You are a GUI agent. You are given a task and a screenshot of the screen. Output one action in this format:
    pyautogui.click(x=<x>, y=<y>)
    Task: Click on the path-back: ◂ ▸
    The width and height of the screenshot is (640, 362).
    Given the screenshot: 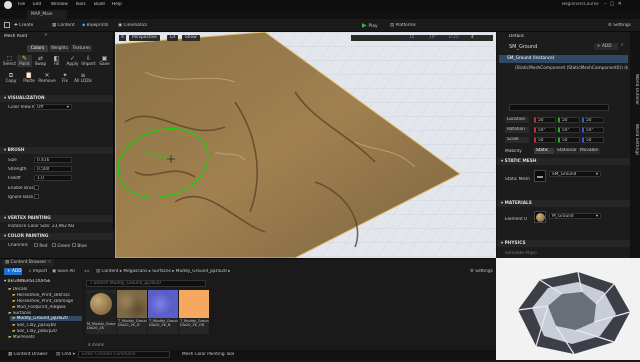 What is the action you would take?
    pyautogui.click(x=87, y=271)
    